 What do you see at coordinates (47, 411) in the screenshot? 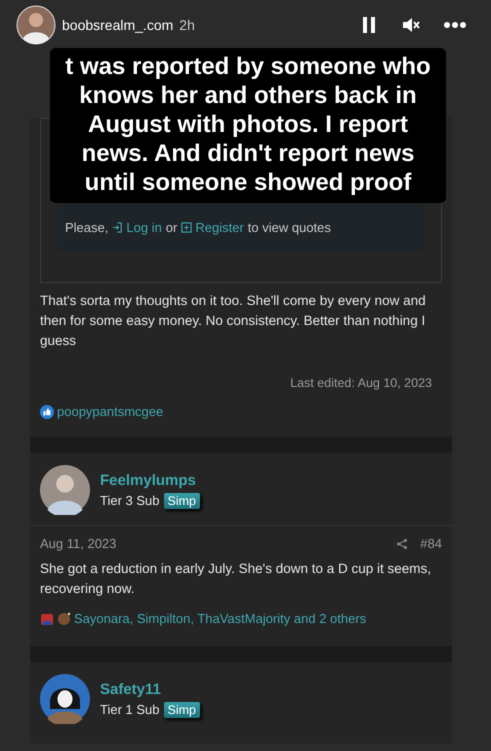
I see `like-icon` at bounding box center [47, 411].